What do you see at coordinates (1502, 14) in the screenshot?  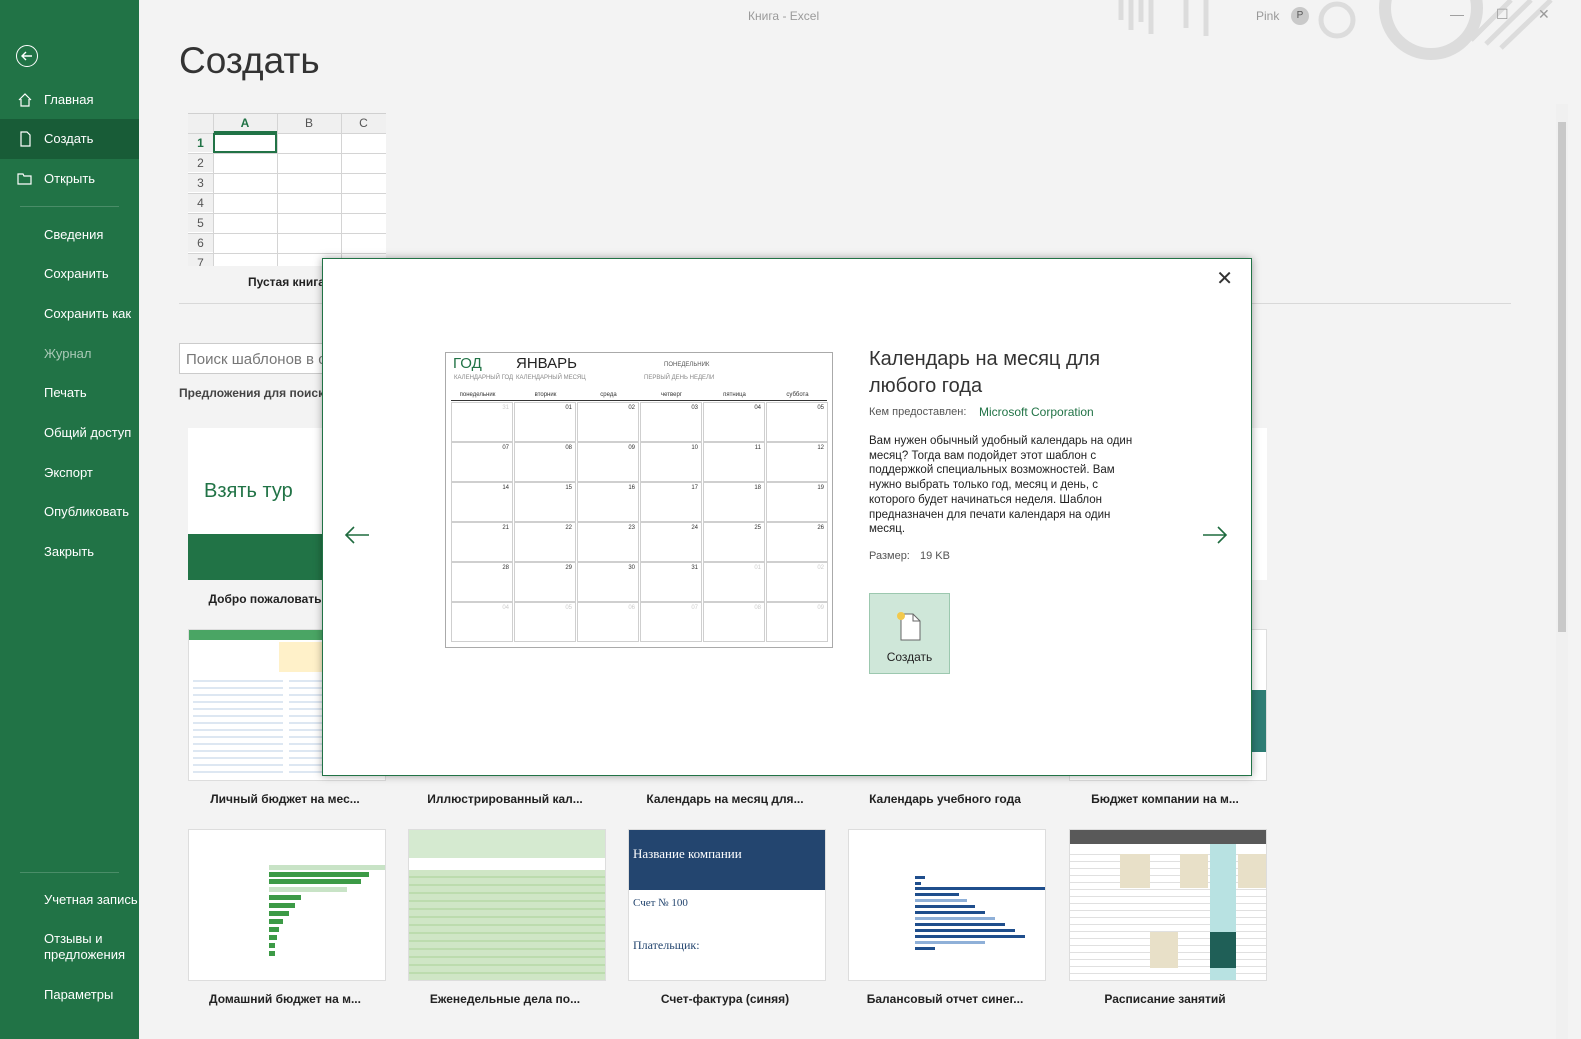 I see `maximize-icon: ☐` at bounding box center [1502, 14].